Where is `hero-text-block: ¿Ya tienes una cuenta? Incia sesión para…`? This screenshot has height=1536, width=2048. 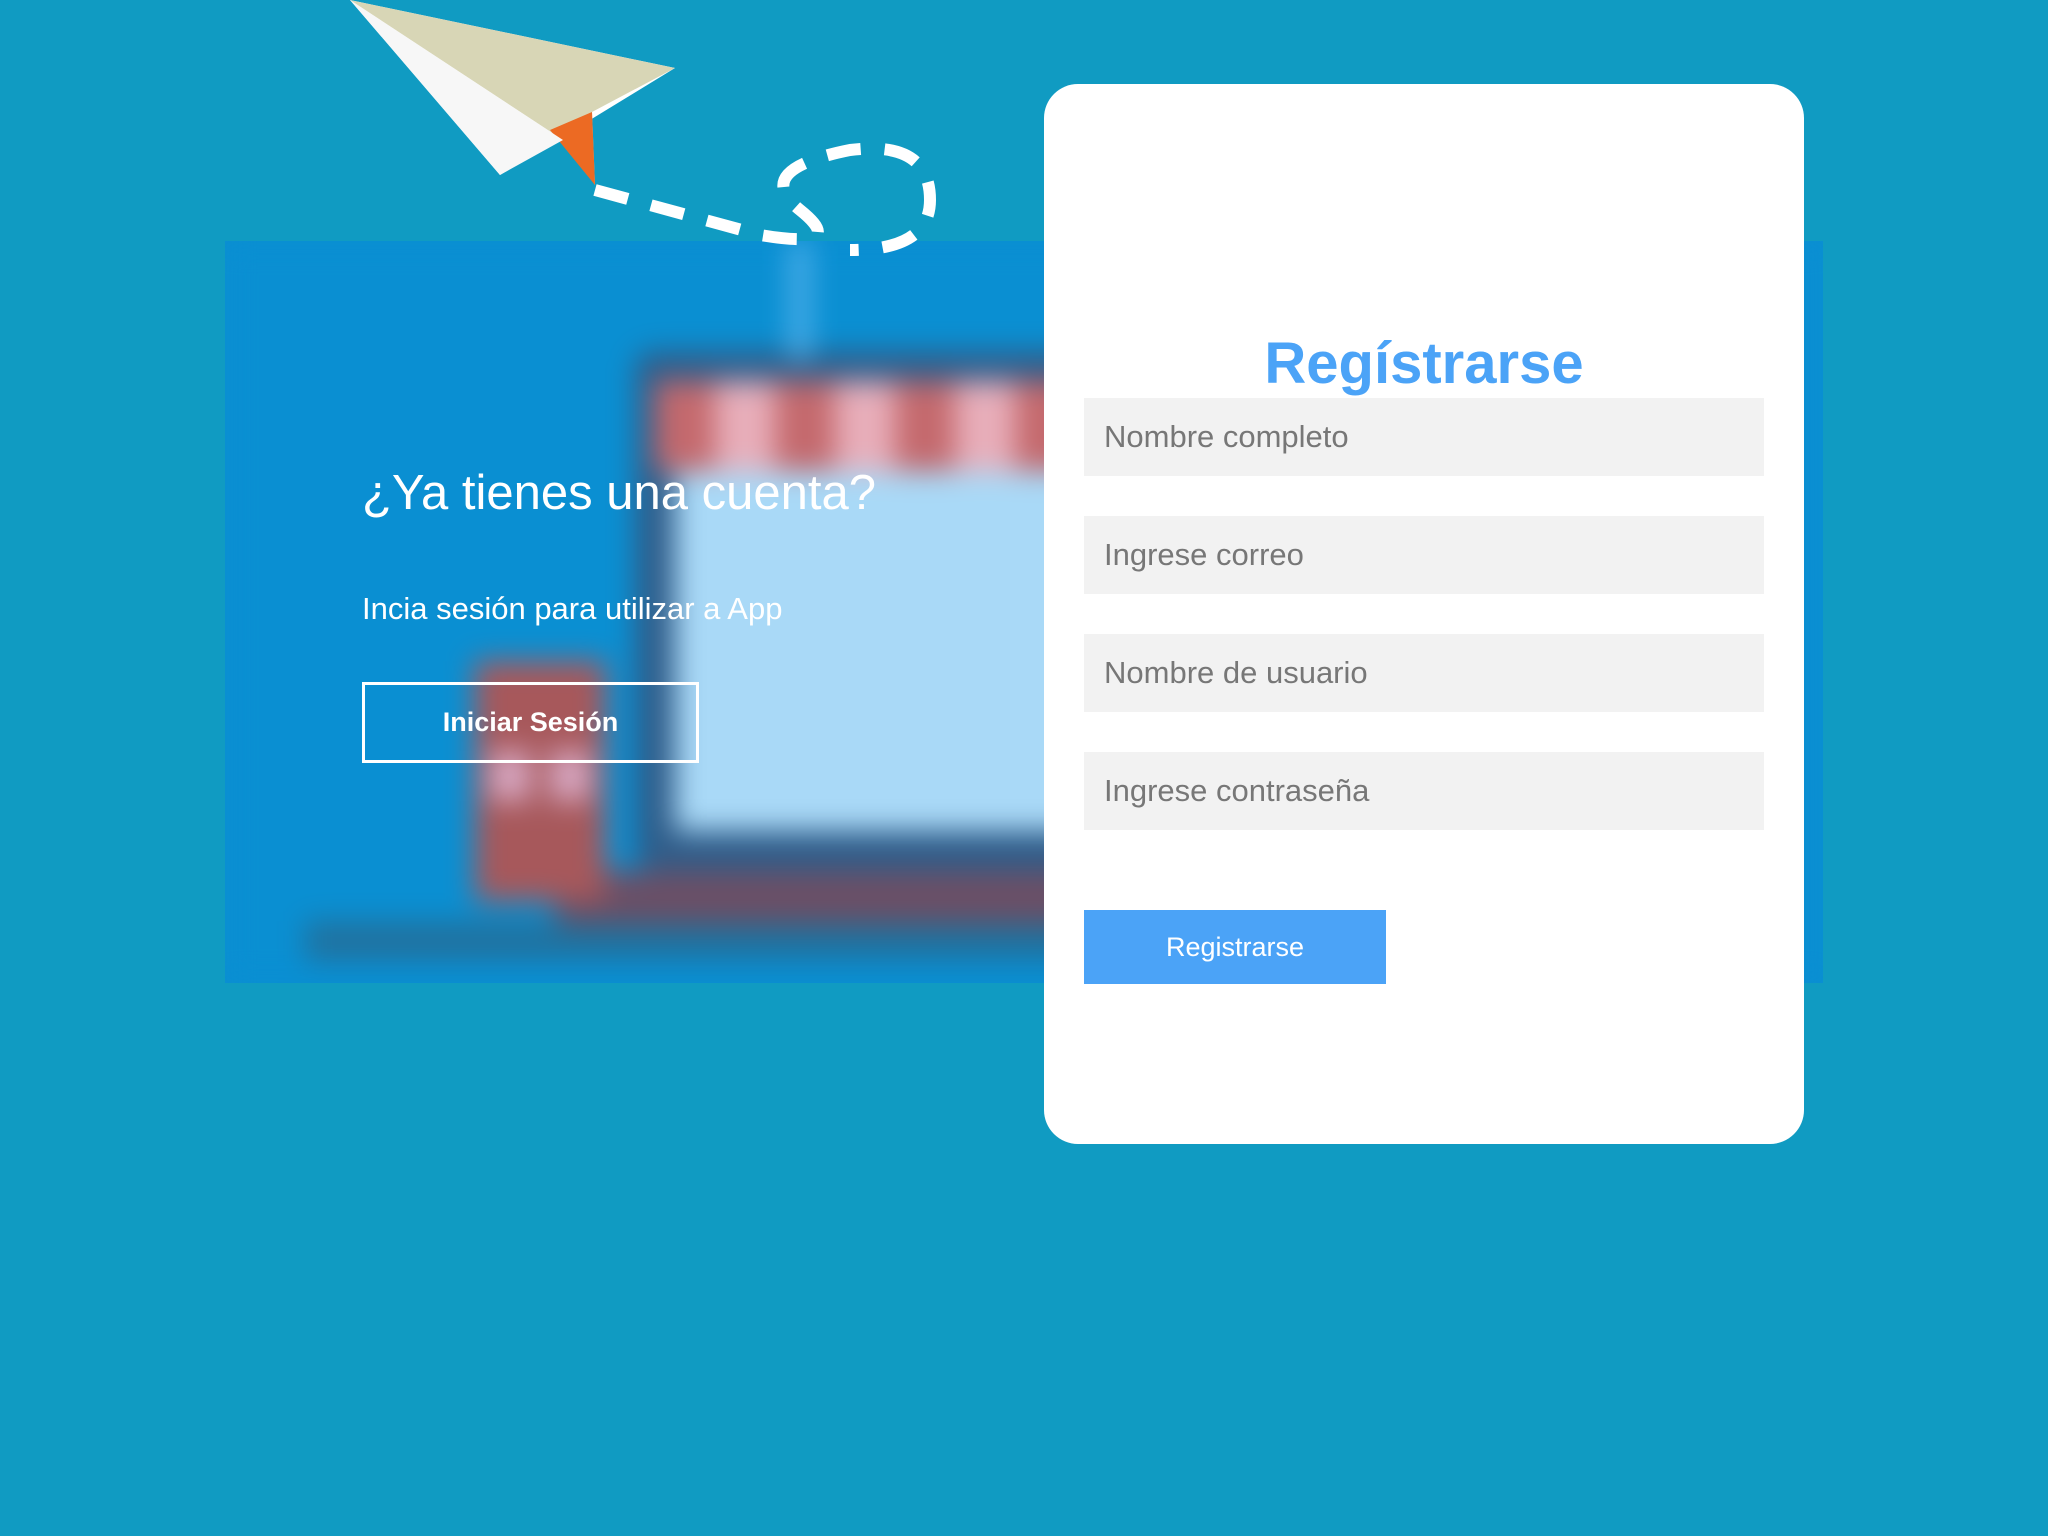 hero-text-block: ¿Ya tienes una cuenta? Incia sesión para… is located at coordinates (619, 542).